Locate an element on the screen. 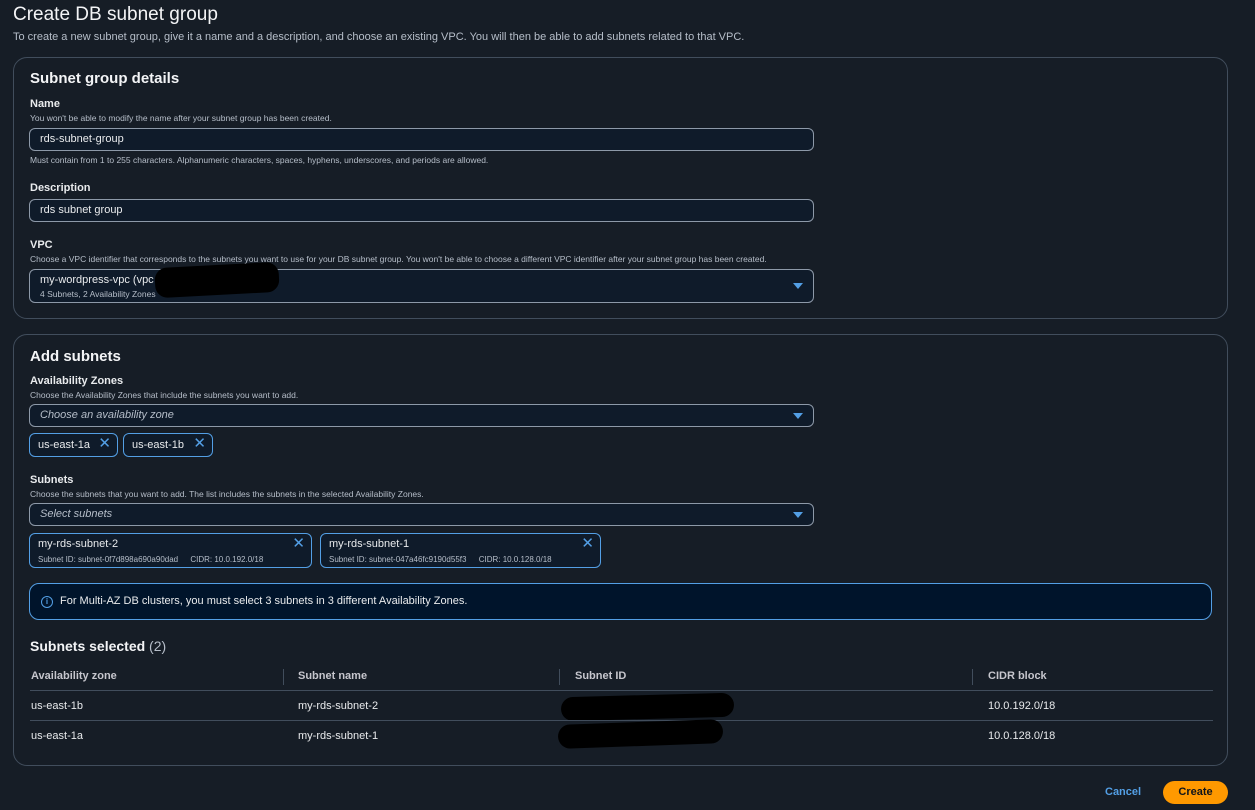 The height and width of the screenshot is (810, 1255). subnet-token-id: Subnet ID: subnet-047a46fc9190d55f3 is located at coordinates (398, 559).